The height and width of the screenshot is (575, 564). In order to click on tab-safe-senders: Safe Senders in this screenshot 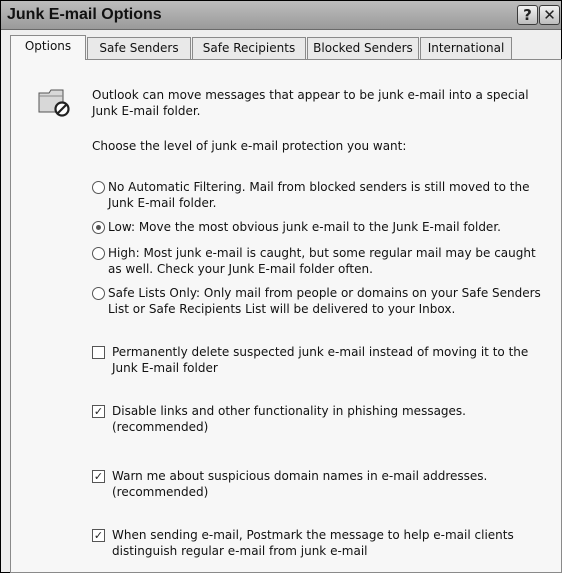, I will do `click(139, 48)`.